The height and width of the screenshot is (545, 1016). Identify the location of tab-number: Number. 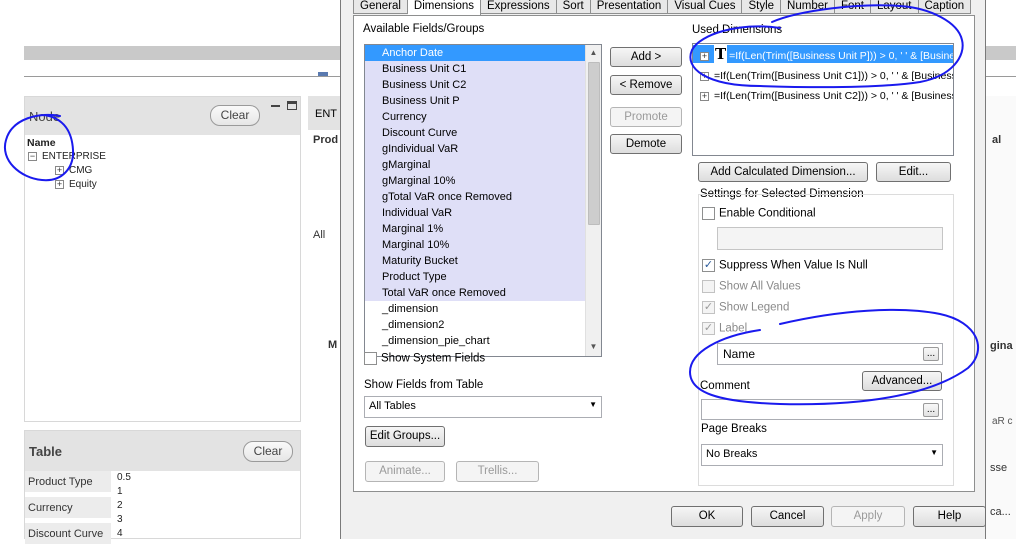
(808, 7).